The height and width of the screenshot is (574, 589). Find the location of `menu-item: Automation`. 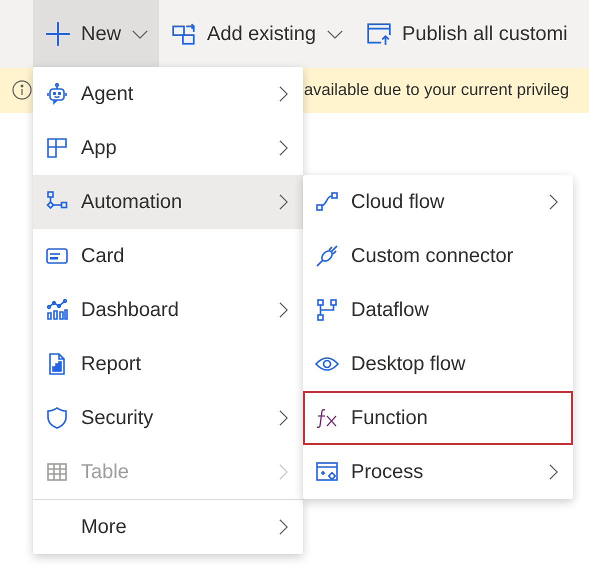

menu-item: Automation is located at coordinates (168, 202).